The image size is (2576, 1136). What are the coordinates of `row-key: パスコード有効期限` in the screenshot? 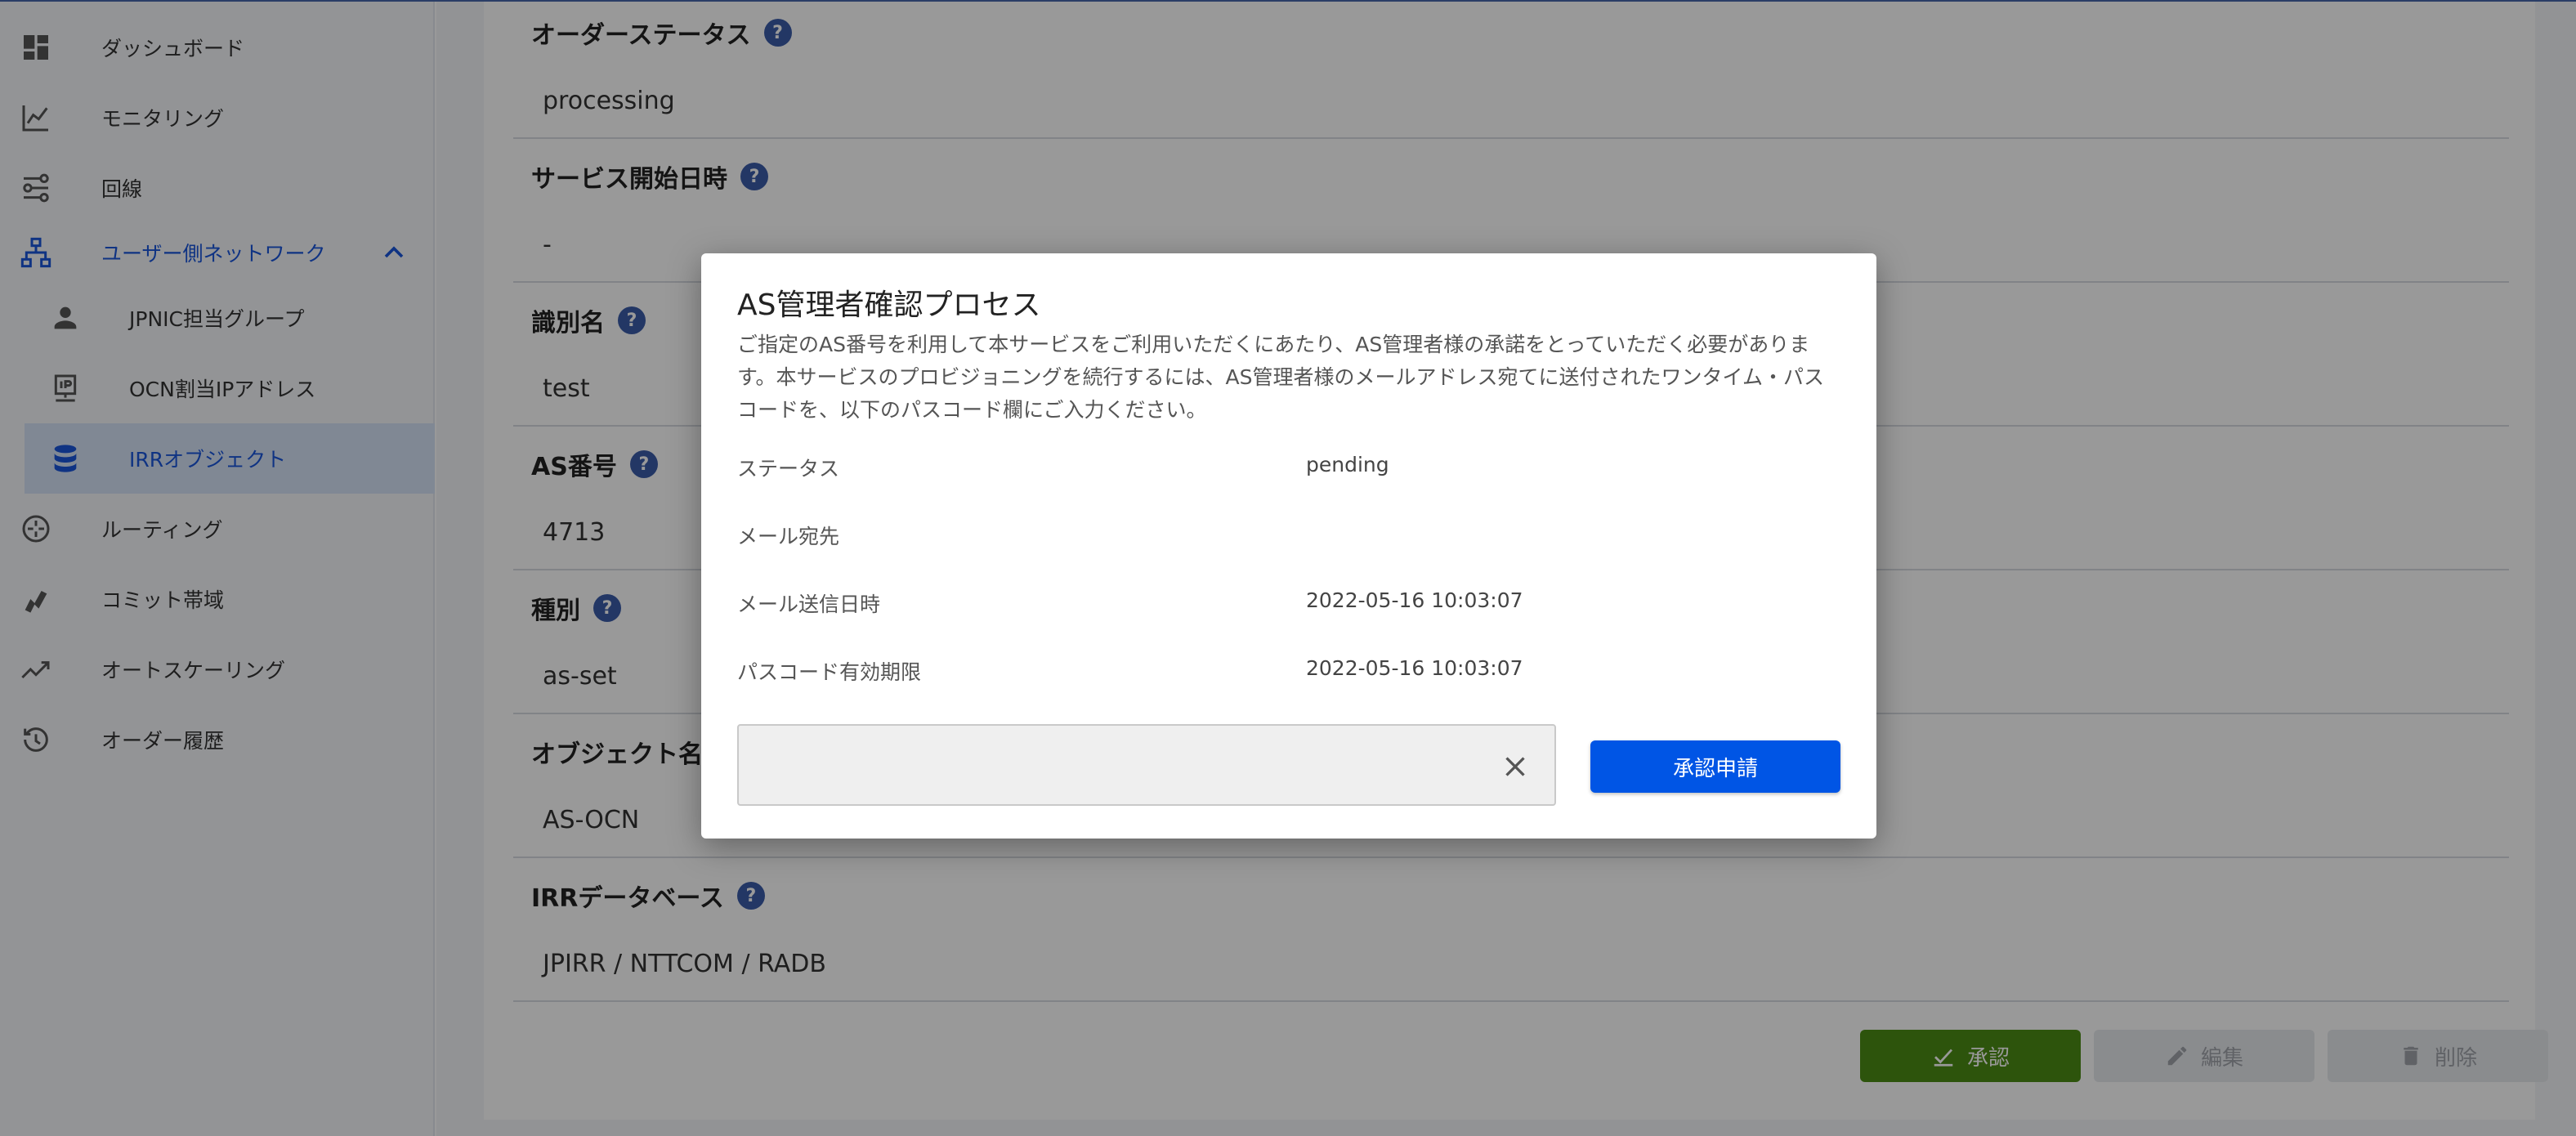 It's located at (829, 672).